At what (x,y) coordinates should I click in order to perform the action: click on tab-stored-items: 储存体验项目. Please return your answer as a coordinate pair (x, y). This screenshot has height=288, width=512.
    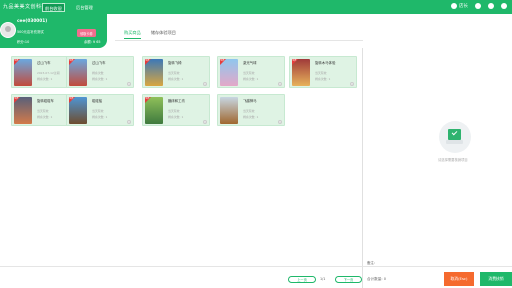
    Looking at the image, I should click on (163, 34).